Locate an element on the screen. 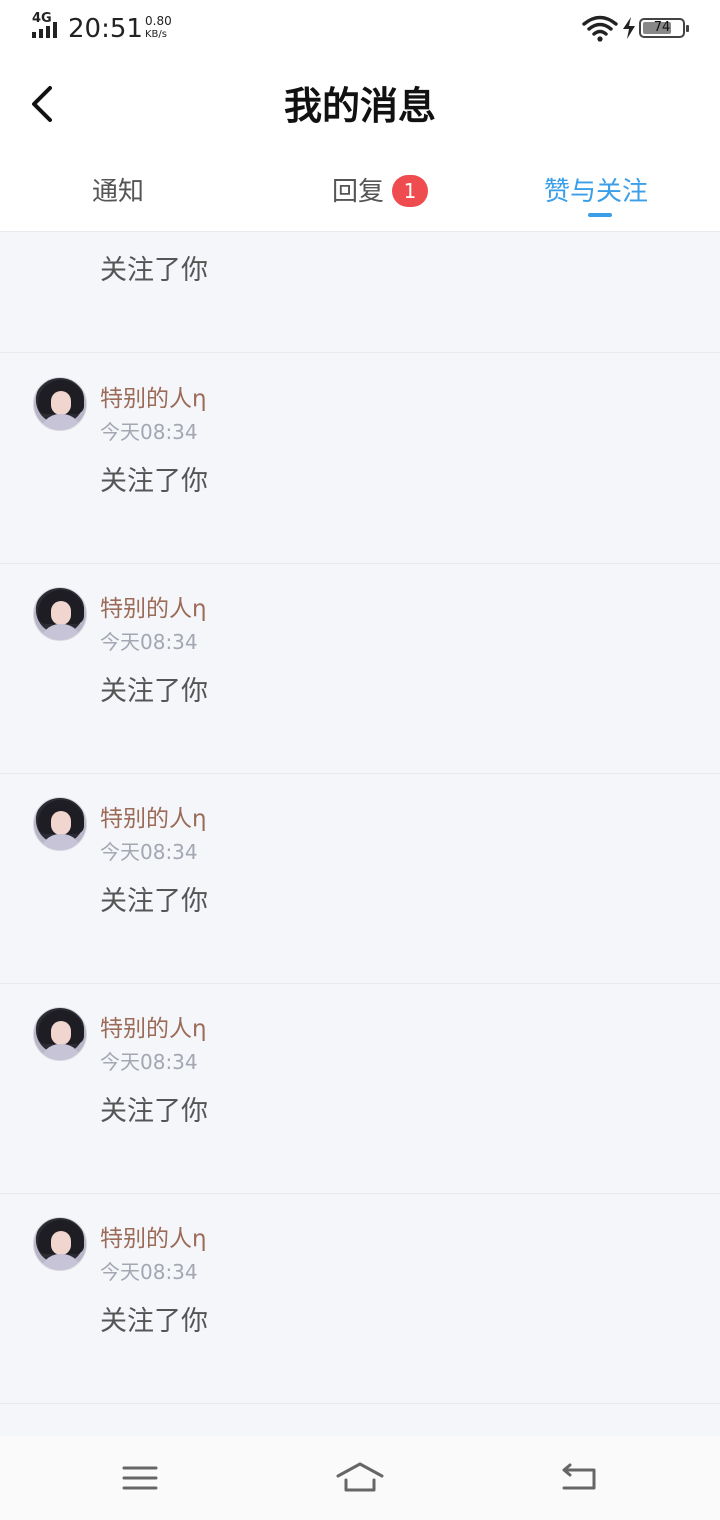  tab-bar: 通知 回复 1 赞与关注 is located at coordinates (360, 194).